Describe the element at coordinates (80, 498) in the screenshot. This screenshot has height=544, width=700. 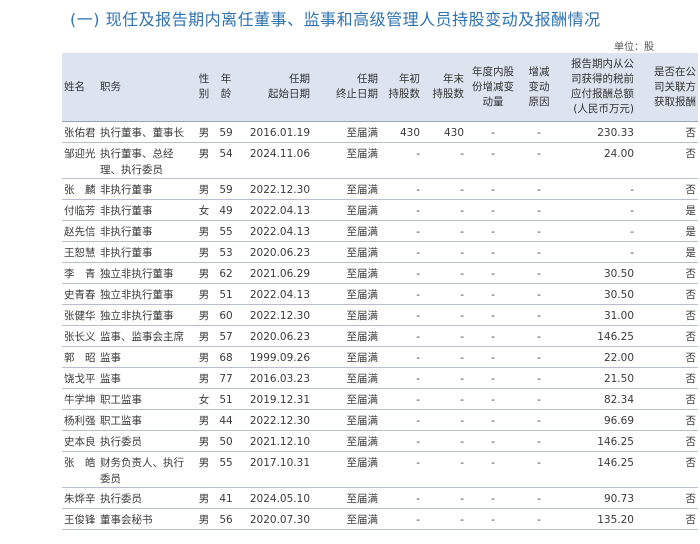
I see `cell-name: 朱烨辛` at that location.